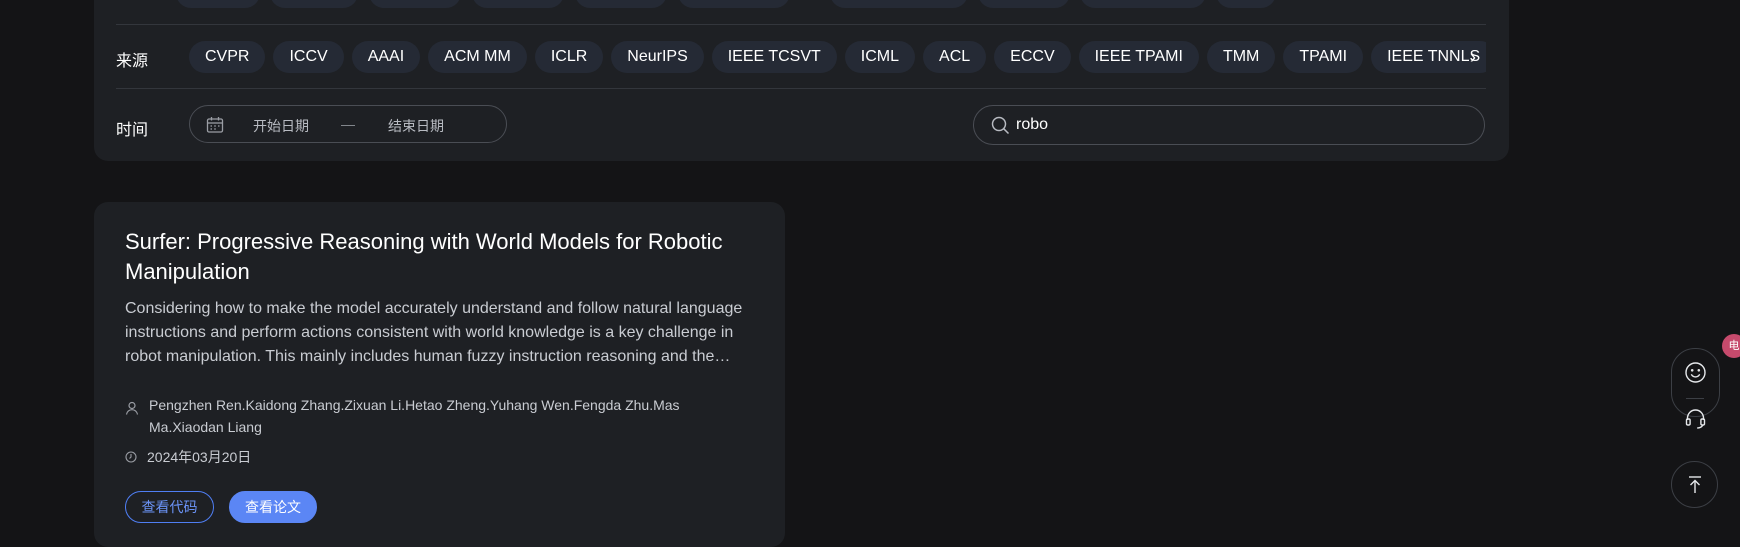 The height and width of the screenshot is (547, 1740). What do you see at coordinates (132, 61) in the screenshot?
I see `source-label: 来源` at bounding box center [132, 61].